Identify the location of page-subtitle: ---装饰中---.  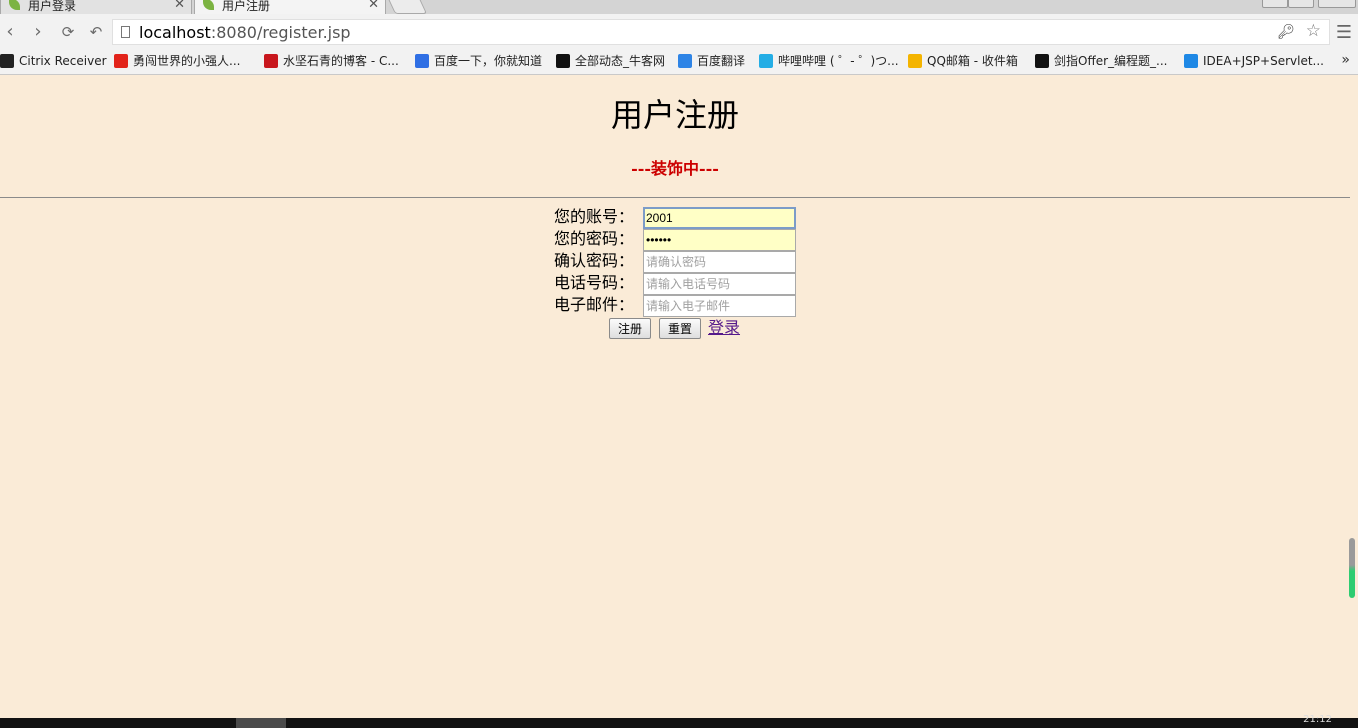
(675, 168).